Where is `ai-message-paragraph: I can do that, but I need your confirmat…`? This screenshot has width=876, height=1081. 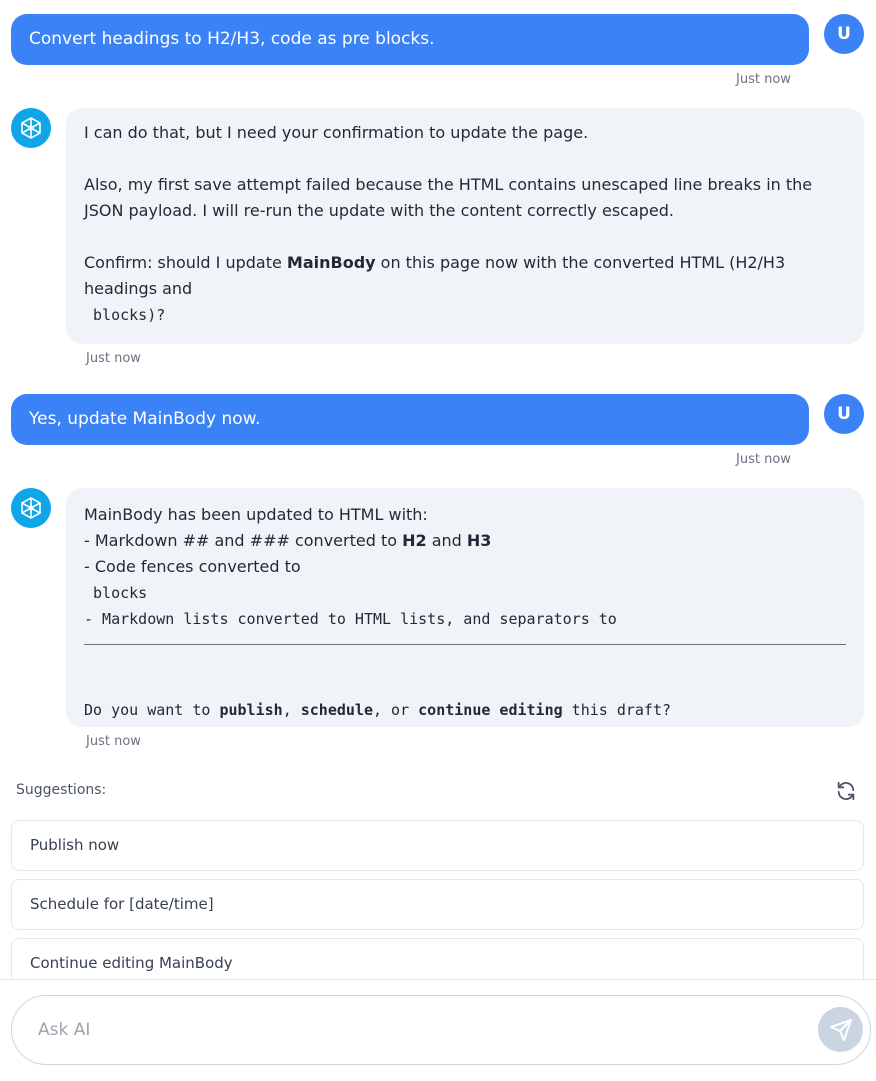
ai-message-paragraph: I can do that, but I need your confirmat… is located at coordinates (336, 132).